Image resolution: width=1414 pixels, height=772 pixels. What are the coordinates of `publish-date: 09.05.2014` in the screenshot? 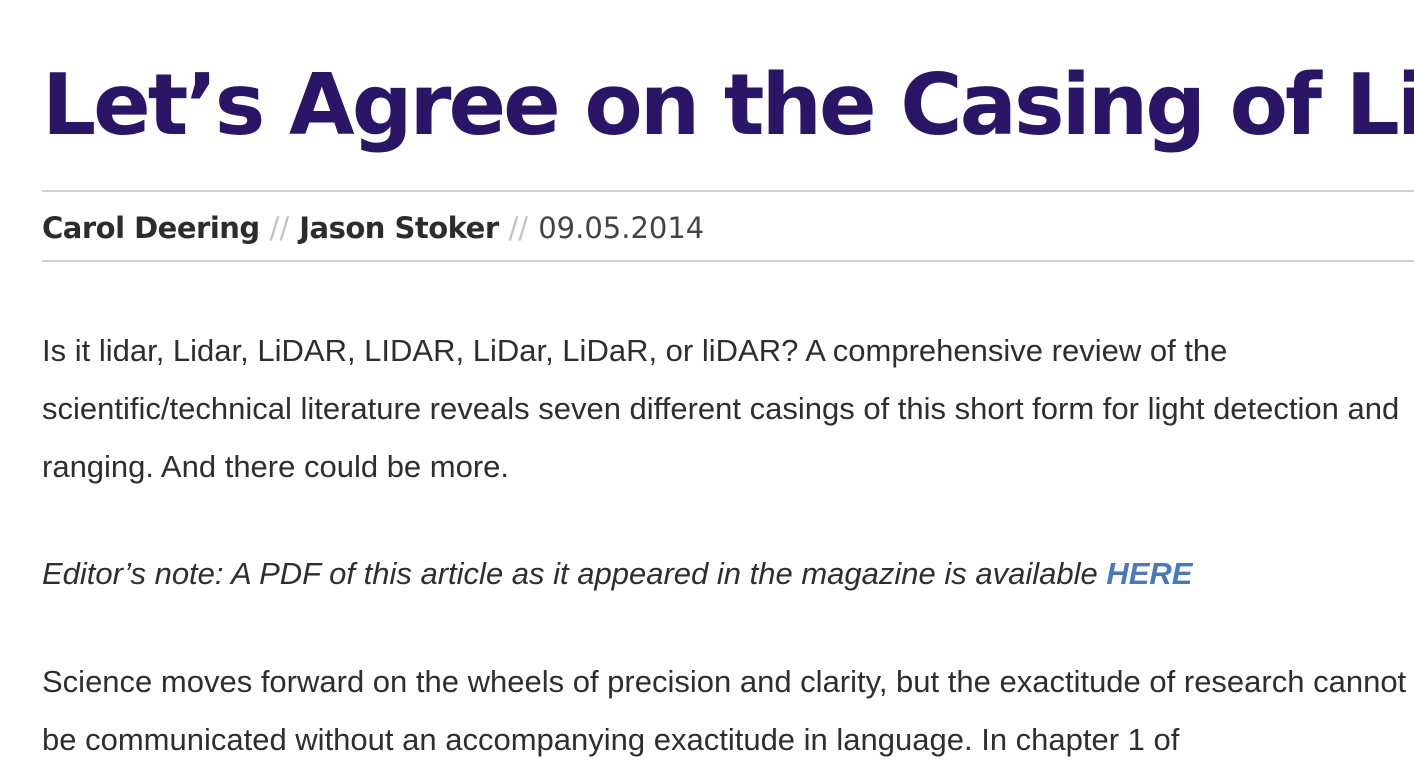 It's located at (621, 228).